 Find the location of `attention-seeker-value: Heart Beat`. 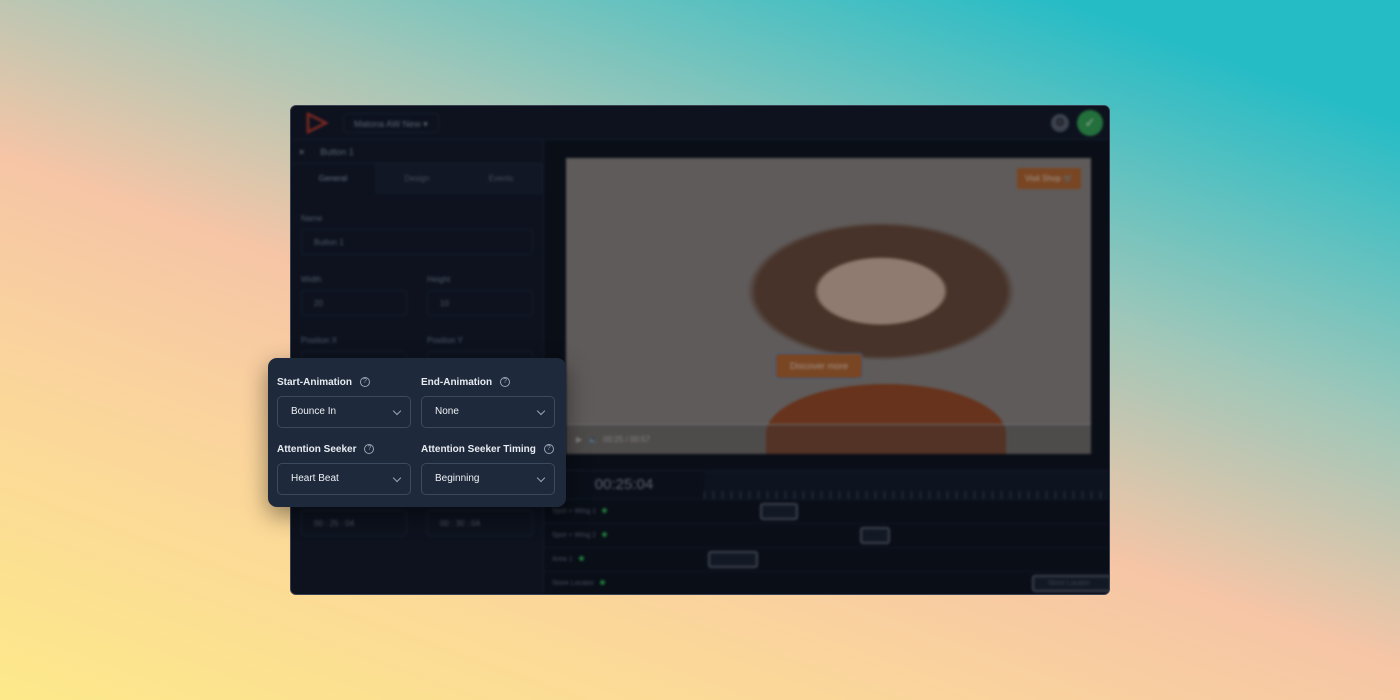

attention-seeker-value: Heart Beat is located at coordinates (315, 478).